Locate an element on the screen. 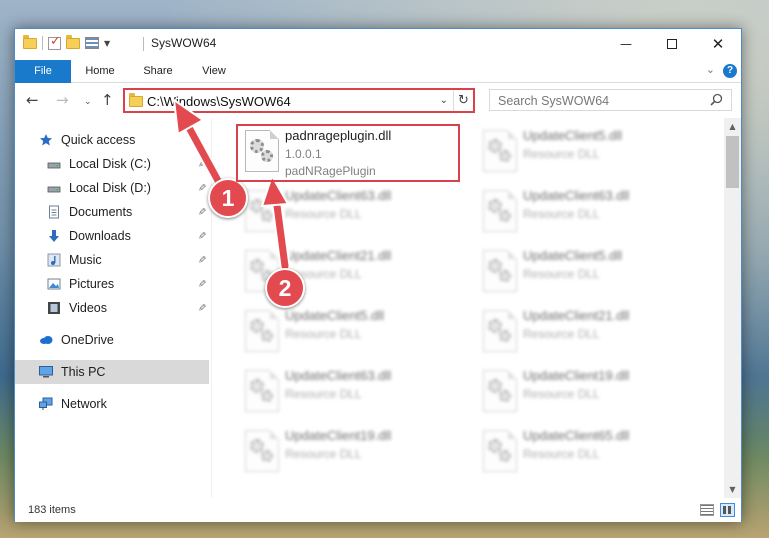 The width and height of the screenshot is (769, 538). maximize-button is located at coordinates (672, 43).